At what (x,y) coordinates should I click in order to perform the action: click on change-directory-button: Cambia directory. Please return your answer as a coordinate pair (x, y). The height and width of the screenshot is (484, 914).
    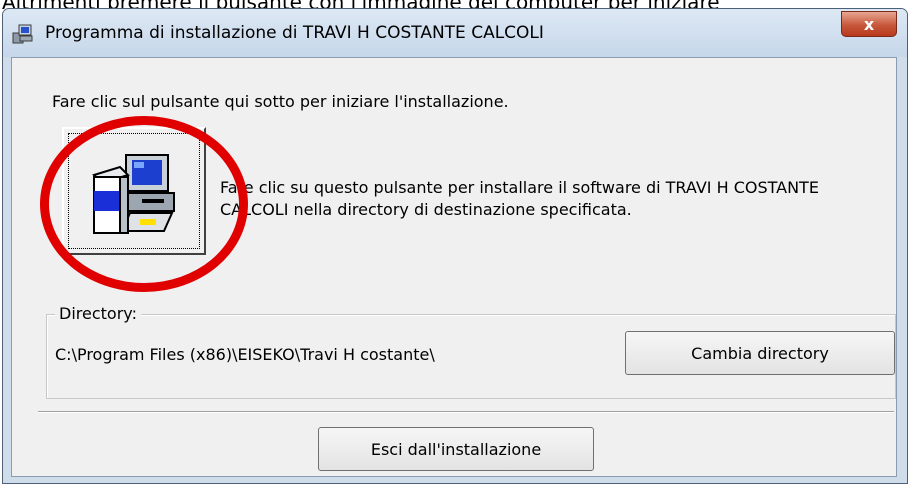
    Looking at the image, I should click on (760, 353).